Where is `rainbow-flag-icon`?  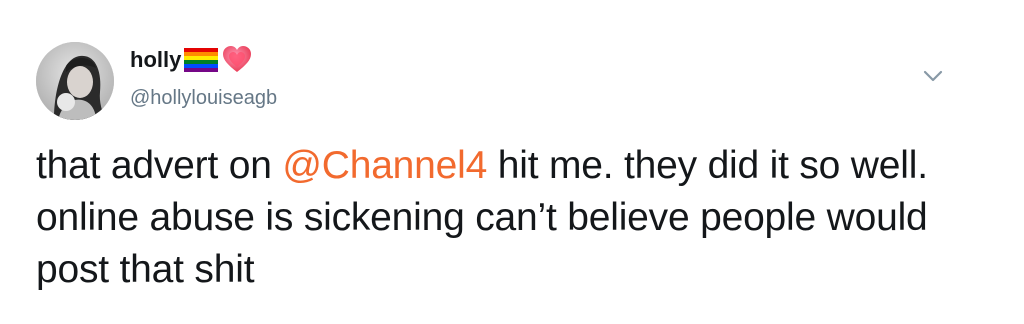 rainbow-flag-icon is located at coordinates (201, 60).